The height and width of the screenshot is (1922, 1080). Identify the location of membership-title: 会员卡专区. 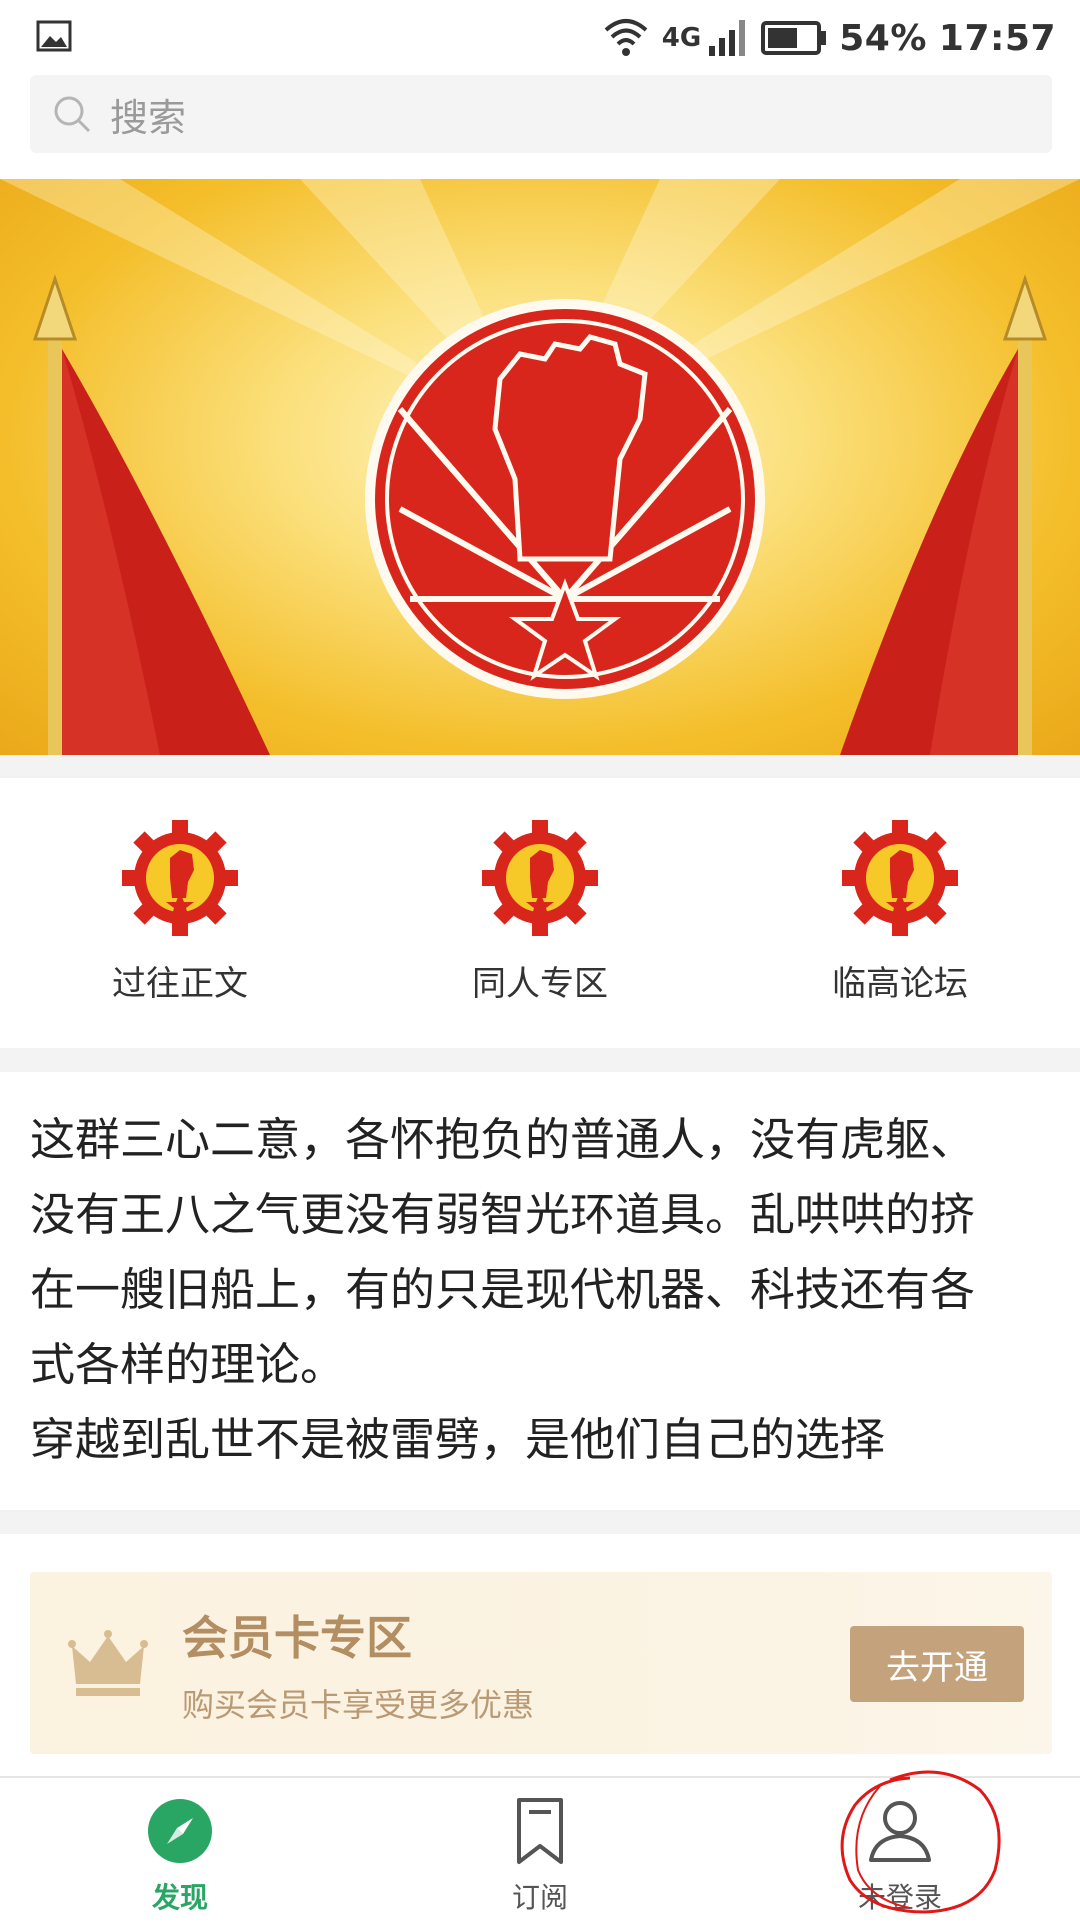
(297, 1638).